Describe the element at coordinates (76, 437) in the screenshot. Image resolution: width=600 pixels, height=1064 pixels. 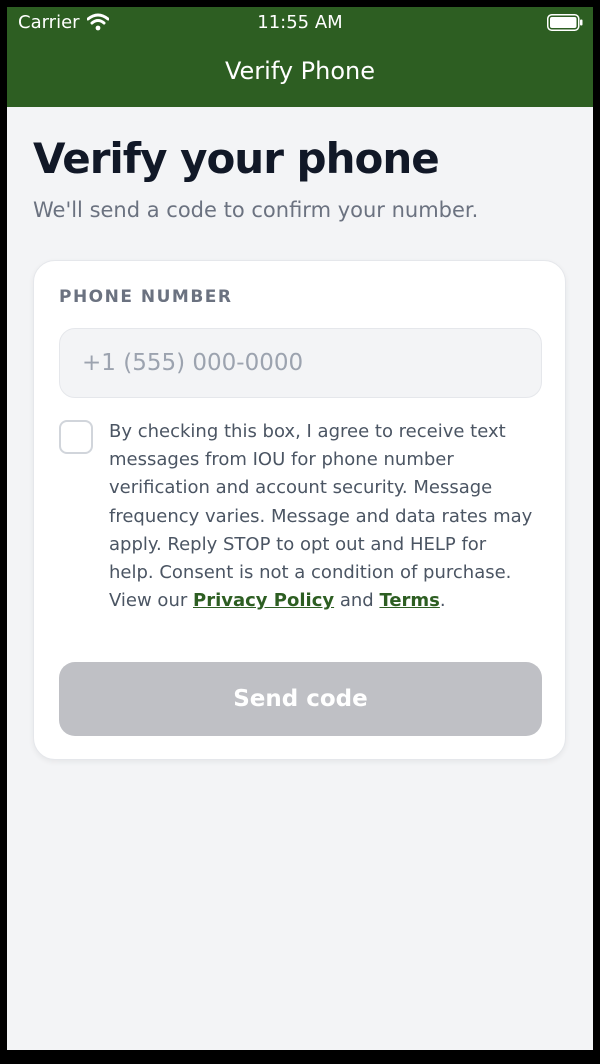
I see `consent-checkbox` at that location.